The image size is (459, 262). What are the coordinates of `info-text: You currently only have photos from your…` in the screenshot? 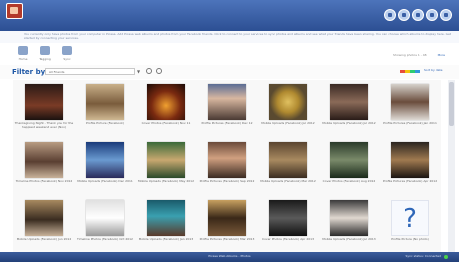 It's located at (237, 36).